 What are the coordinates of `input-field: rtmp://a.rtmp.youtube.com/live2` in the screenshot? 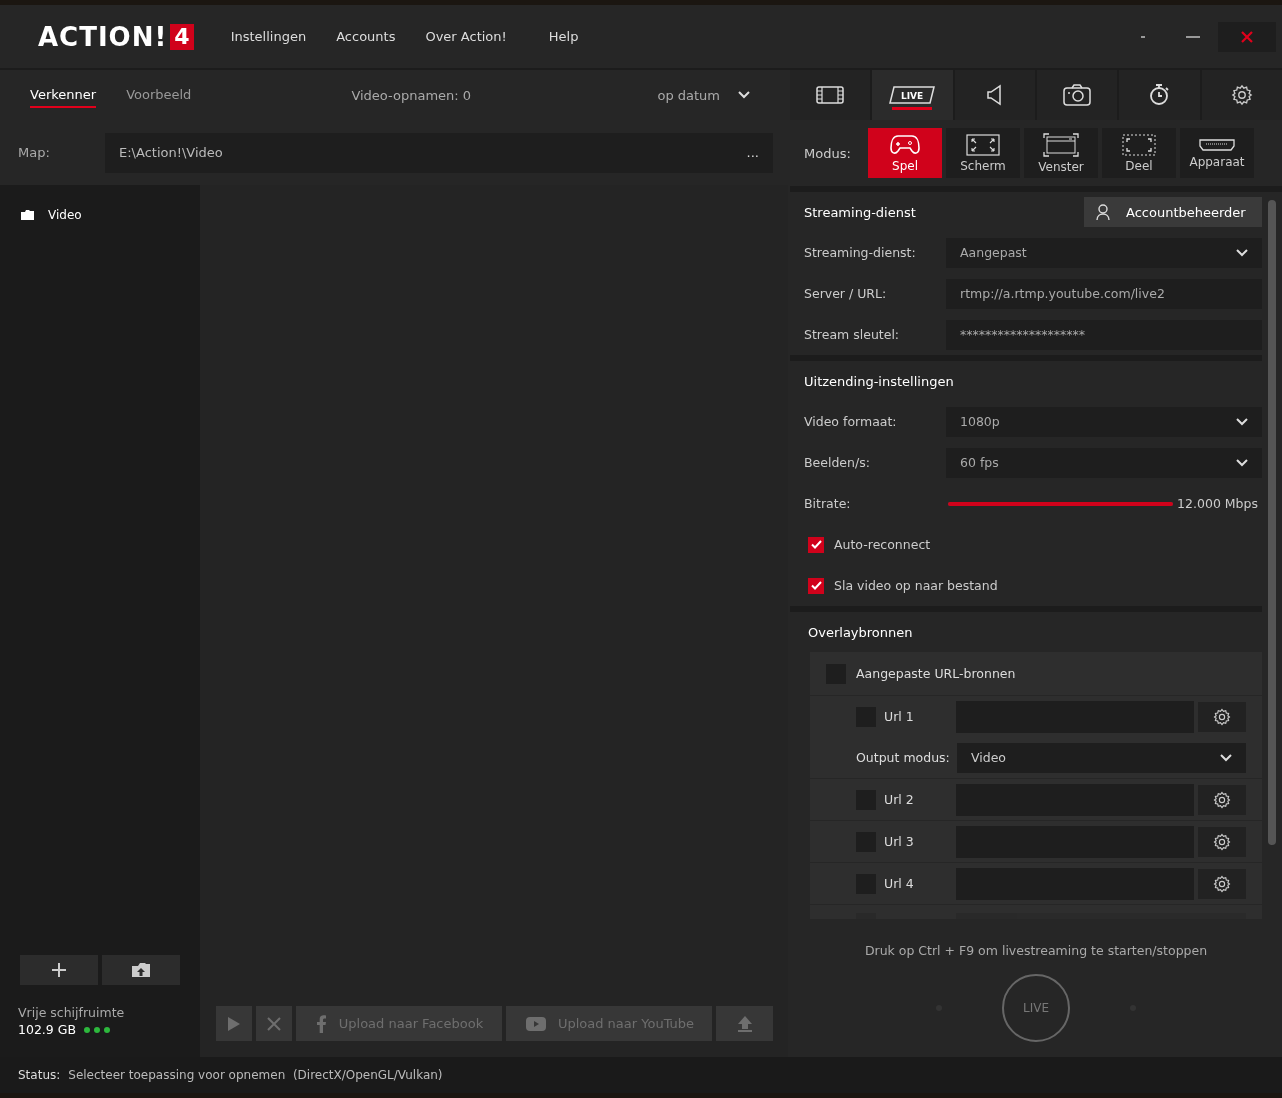 It's located at (1104, 293).